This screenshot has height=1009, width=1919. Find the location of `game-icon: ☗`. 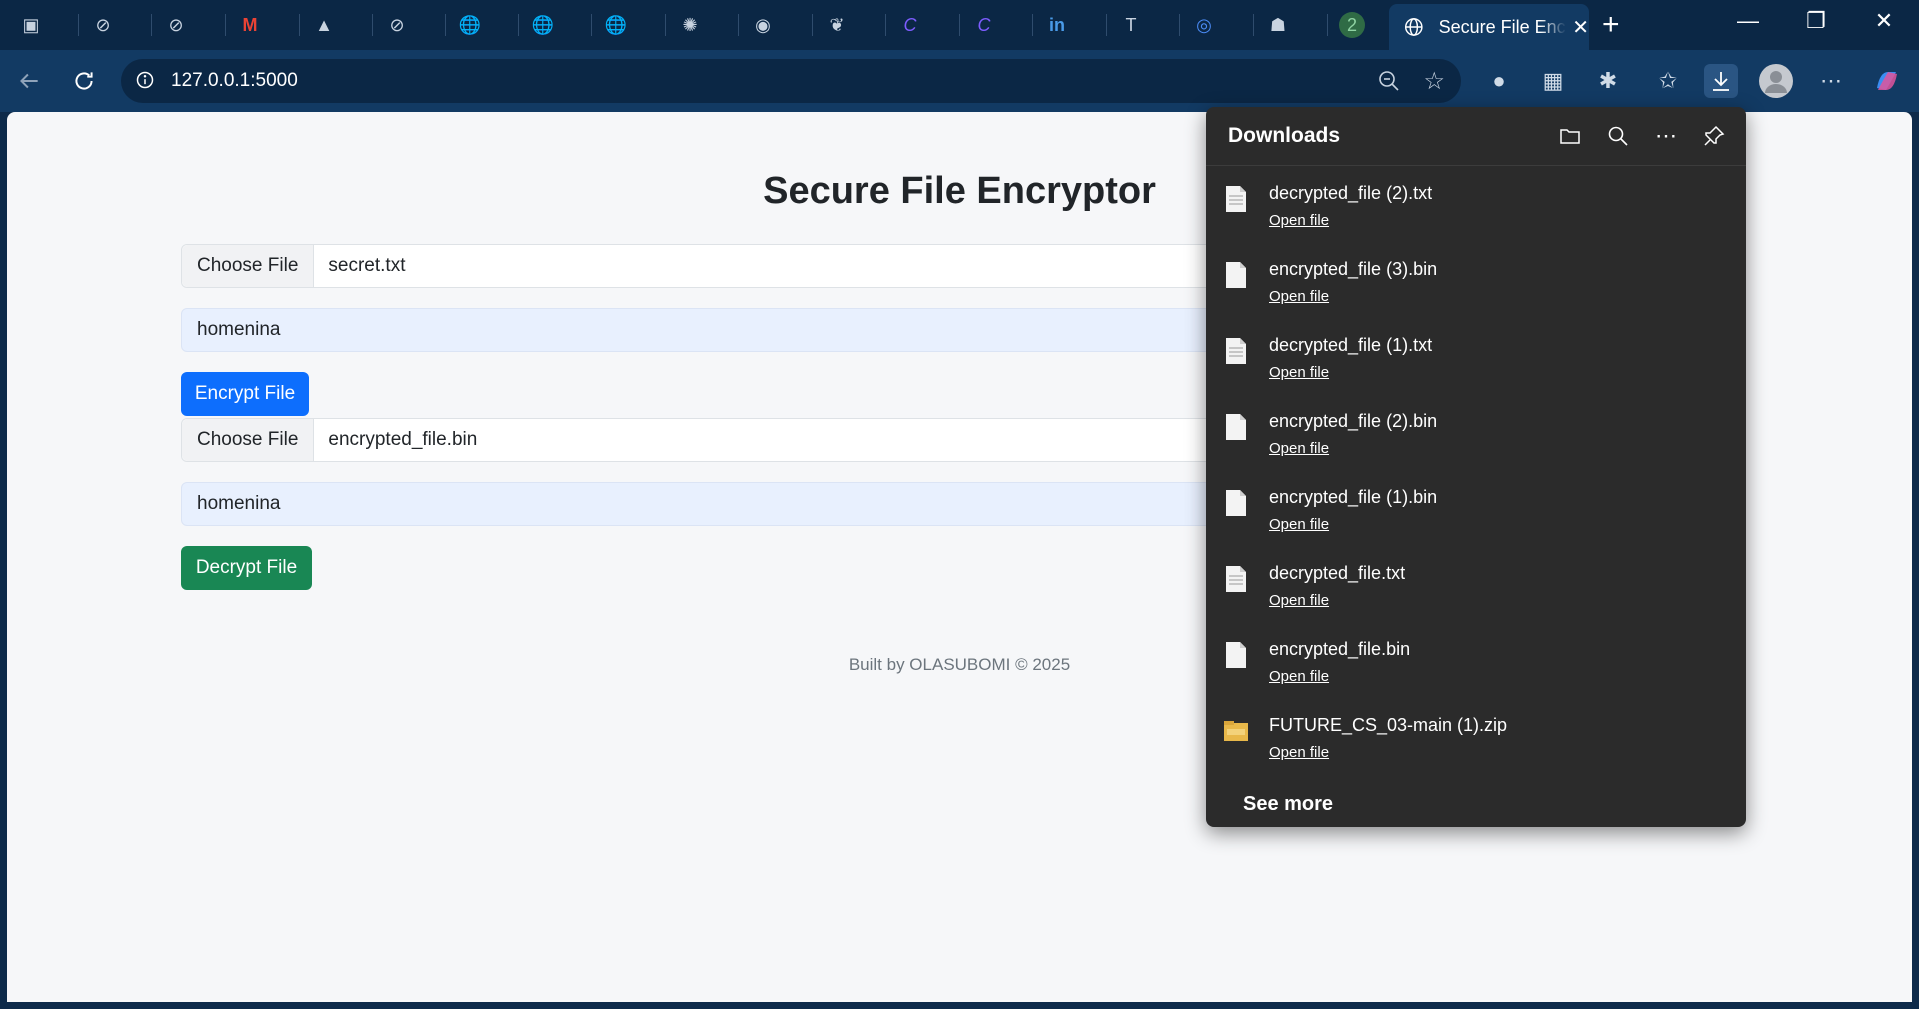

game-icon: ☗ is located at coordinates (1278, 25).